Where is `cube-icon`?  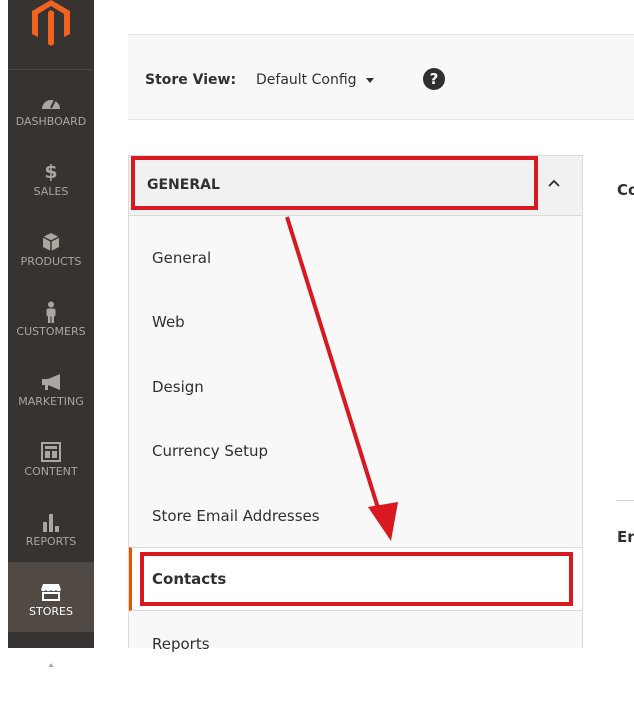
cube-icon is located at coordinates (51, 242).